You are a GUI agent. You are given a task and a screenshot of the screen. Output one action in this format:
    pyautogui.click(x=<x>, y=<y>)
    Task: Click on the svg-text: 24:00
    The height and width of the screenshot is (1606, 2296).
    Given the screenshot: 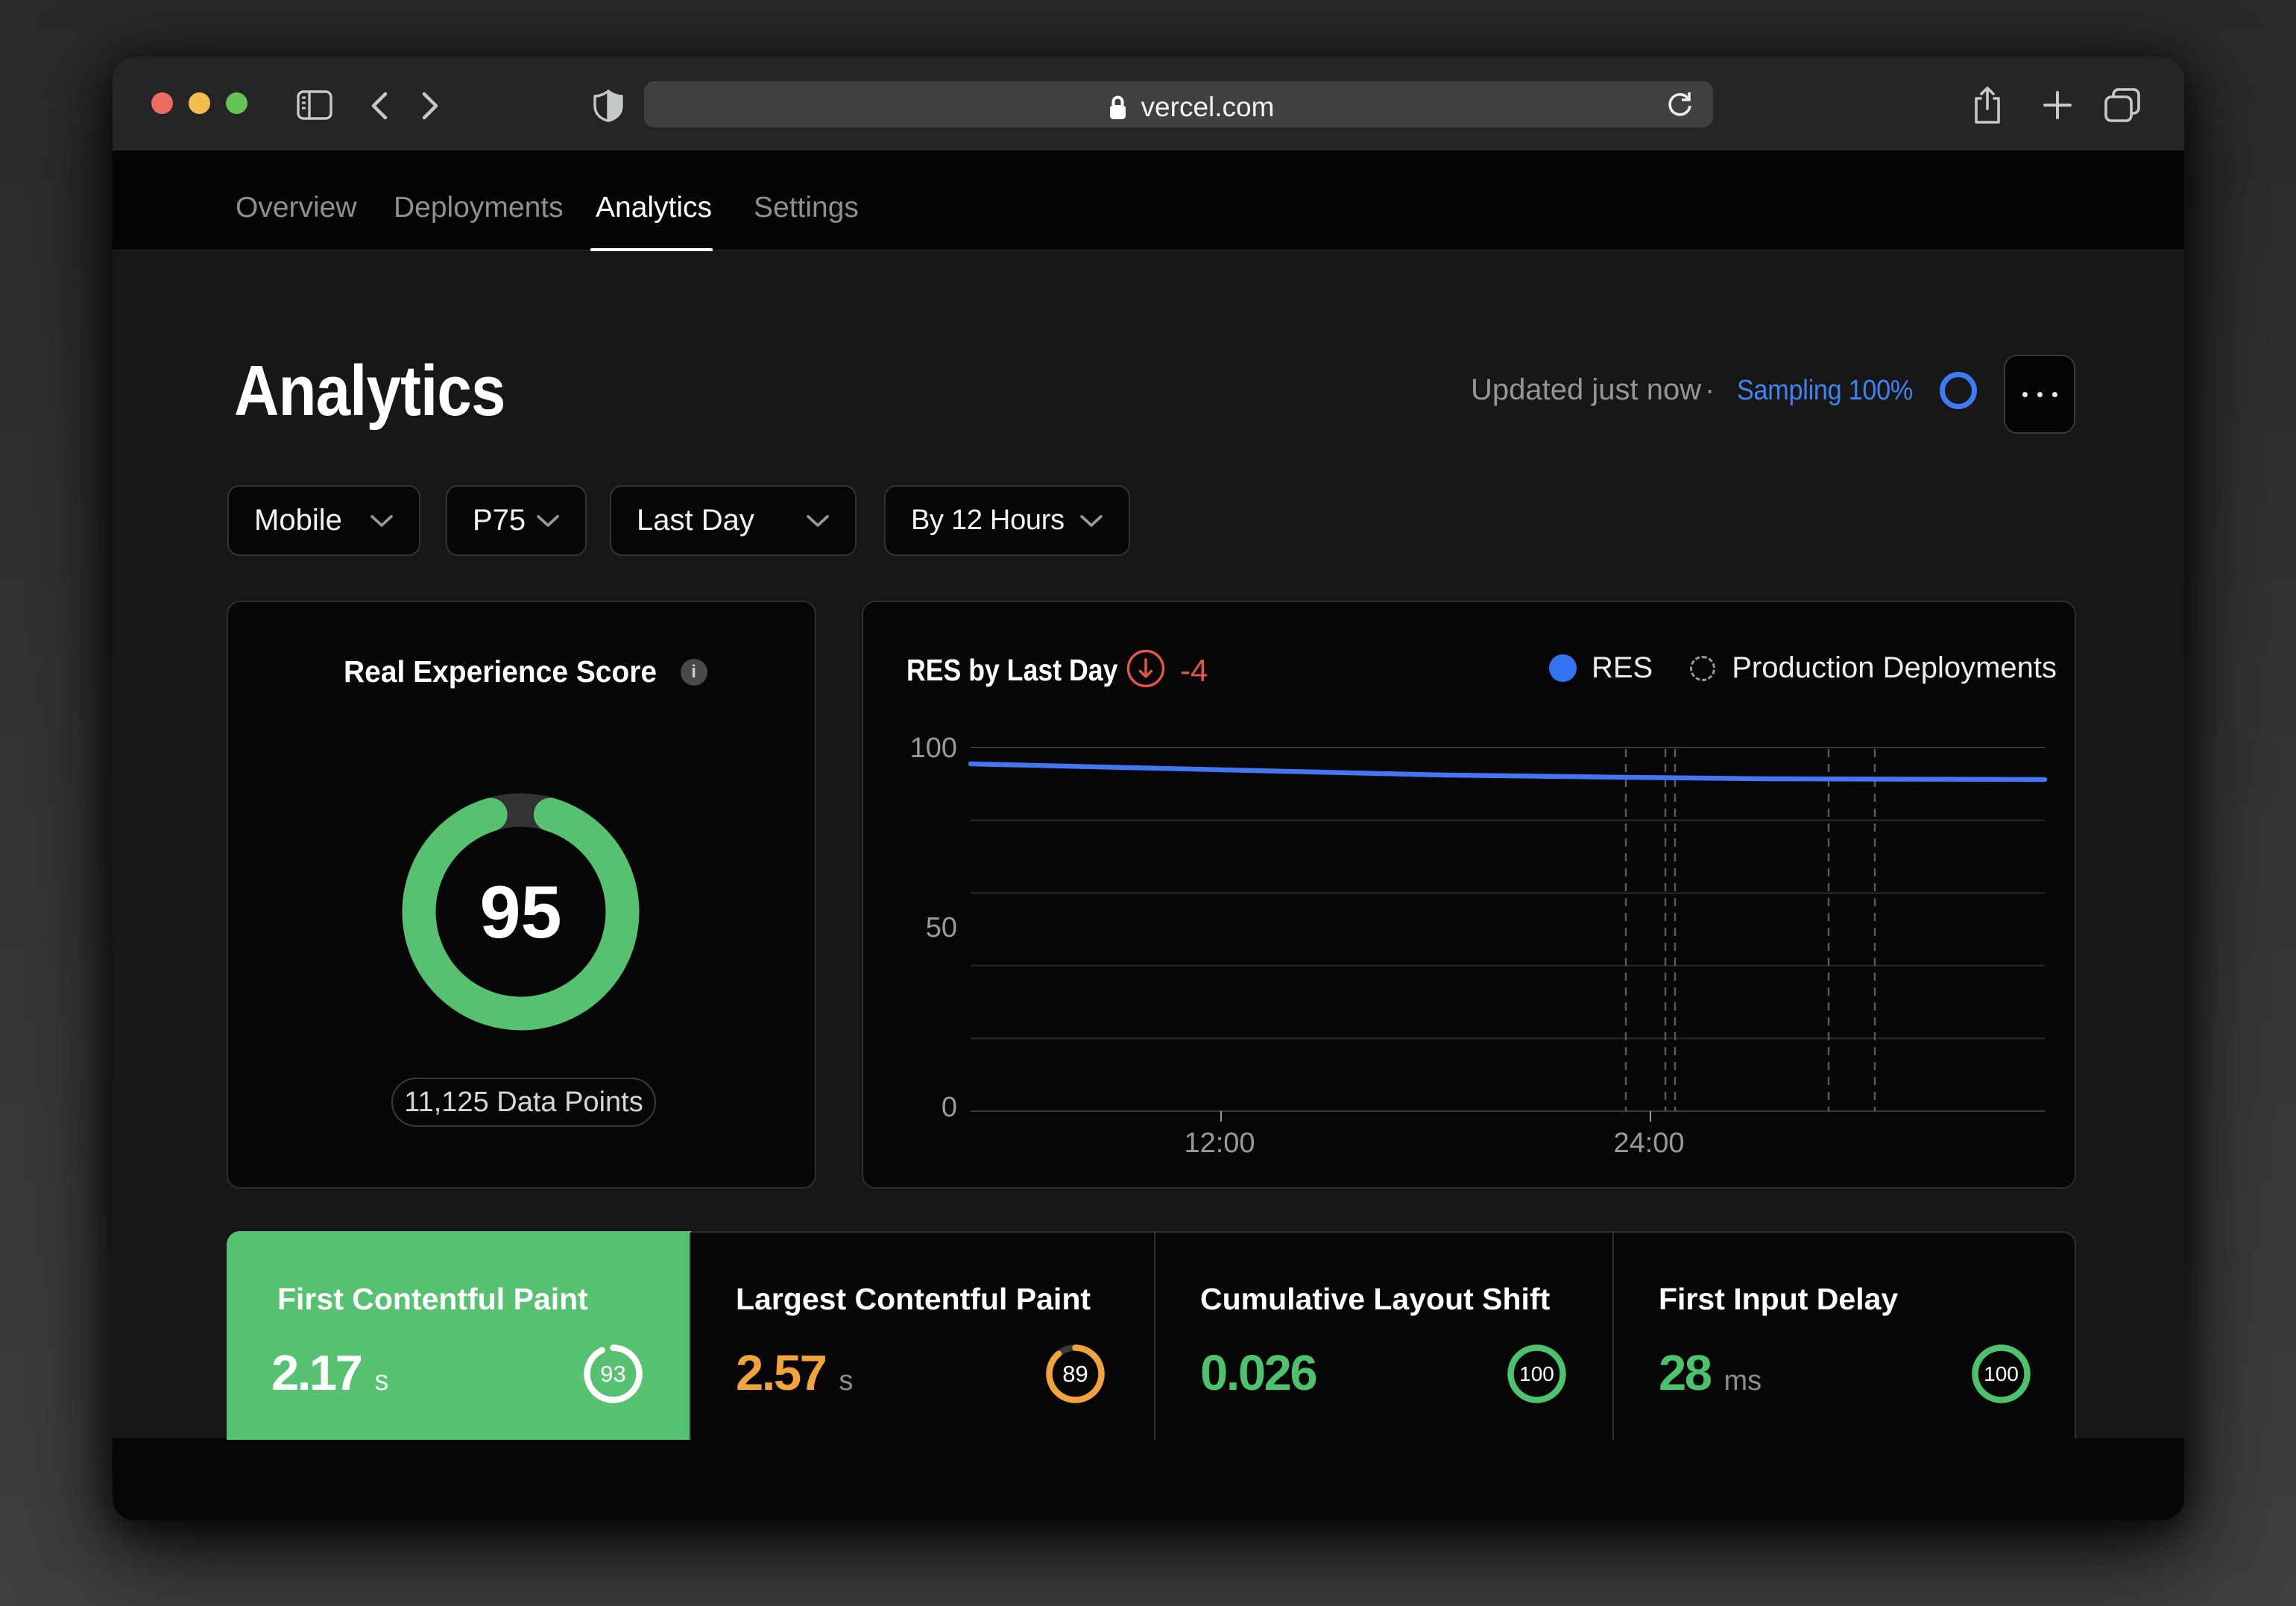 What is the action you would take?
    pyautogui.click(x=1649, y=1144)
    